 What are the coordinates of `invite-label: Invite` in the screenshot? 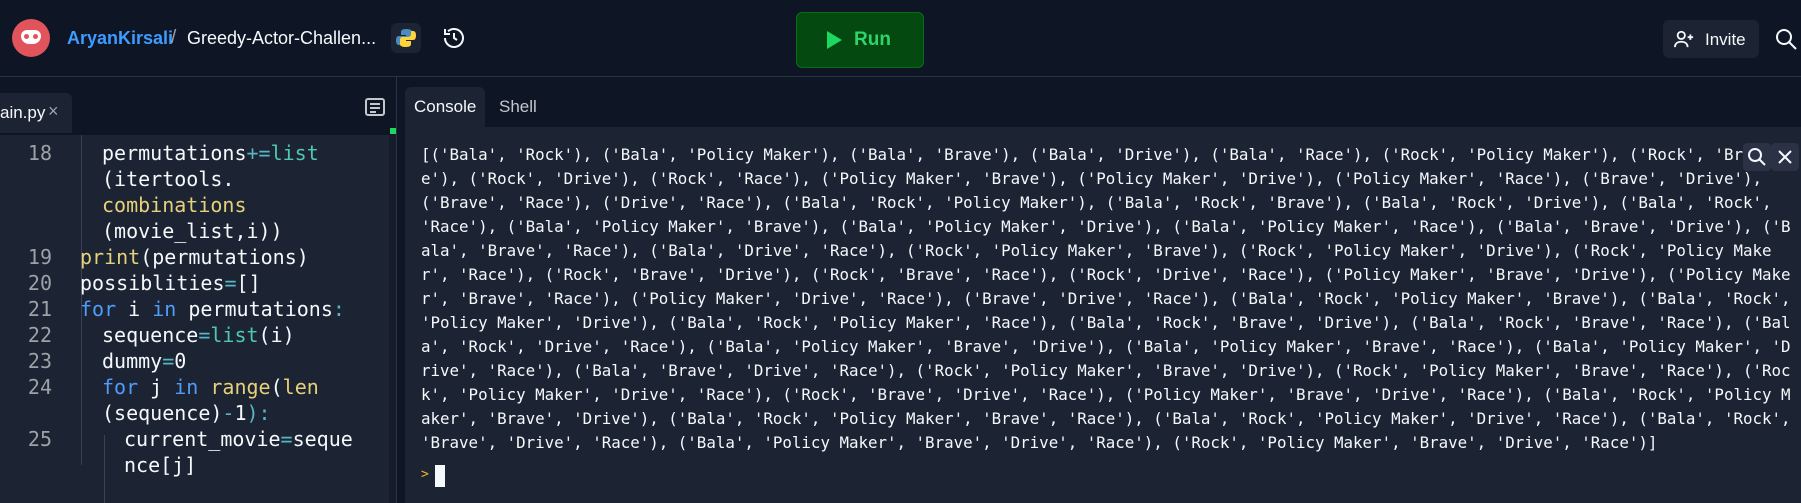 It's located at (1725, 39).